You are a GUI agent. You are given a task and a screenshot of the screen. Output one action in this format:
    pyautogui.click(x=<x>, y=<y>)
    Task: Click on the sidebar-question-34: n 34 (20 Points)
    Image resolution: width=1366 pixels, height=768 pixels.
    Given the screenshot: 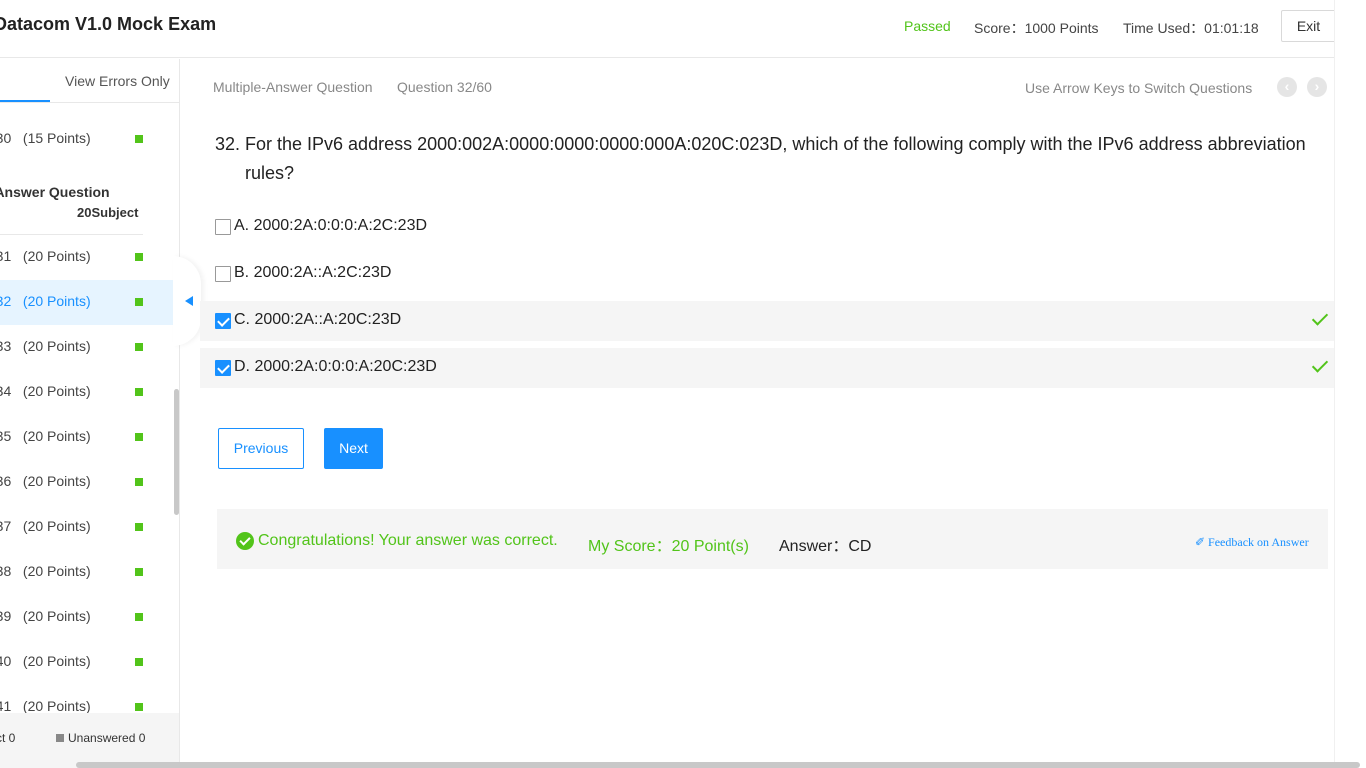 What is the action you would take?
    pyautogui.click(x=86, y=392)
    